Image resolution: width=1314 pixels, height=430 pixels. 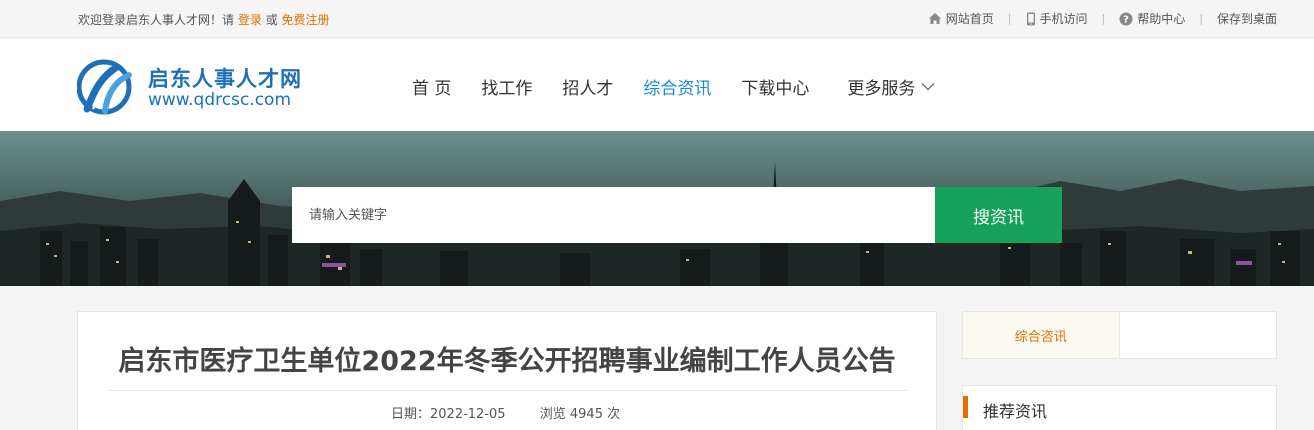 What do you see at coordinates (220, 100) in the screenshot?
I see `logo-site-url: www.qdrcsc.com` at bounding box center [220, 100].